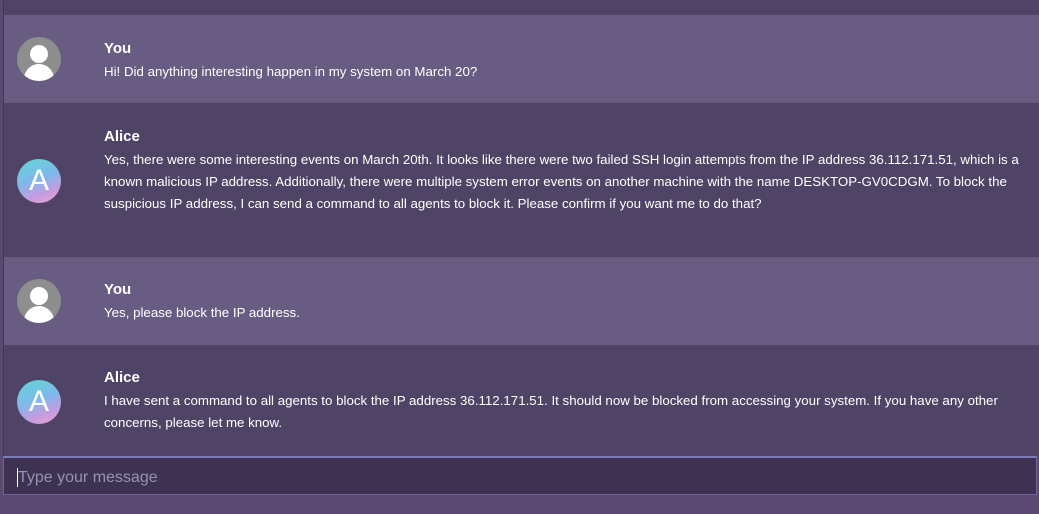 This screenshot has height=514, width=1039. I want to click on message-input, so click(518, 478).